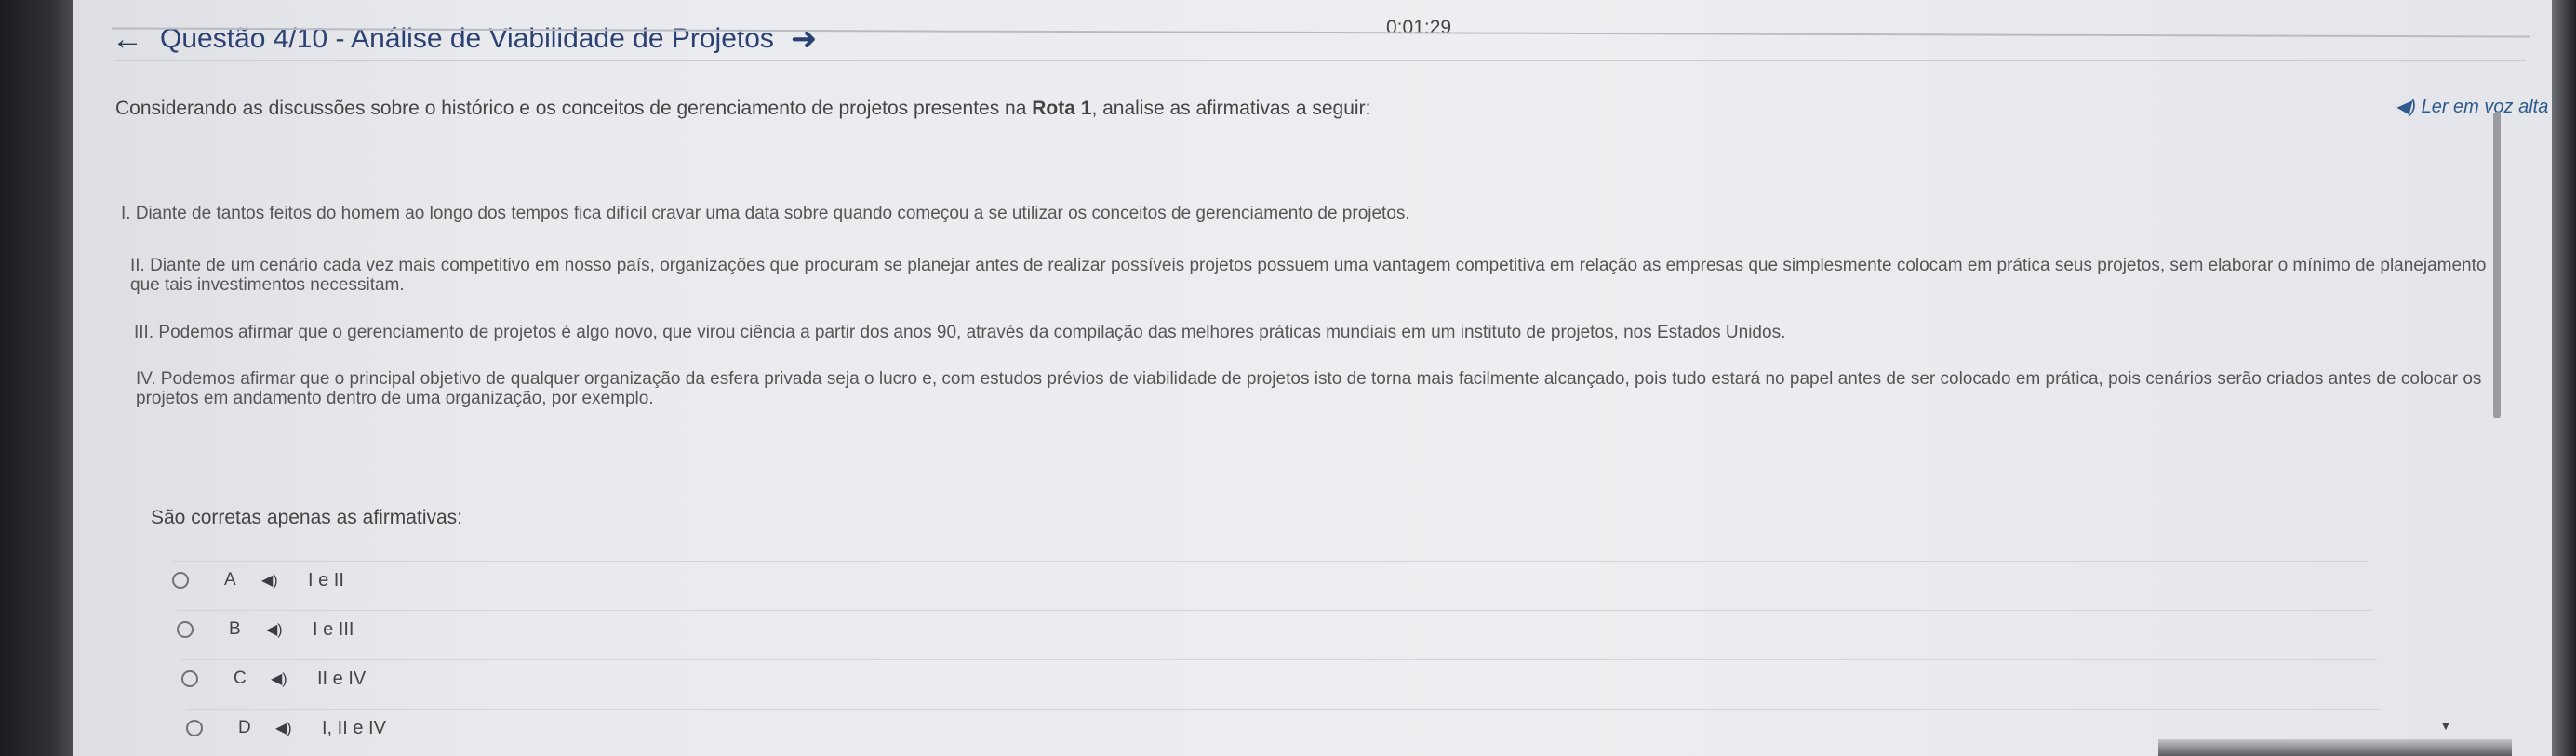 Image resolution: width=2576 pixels, height=756 pixels. Describe the element at coordinates (1274, 629) in the screenshot. I see `answer-option-b: B ◀) I e III` at that location.